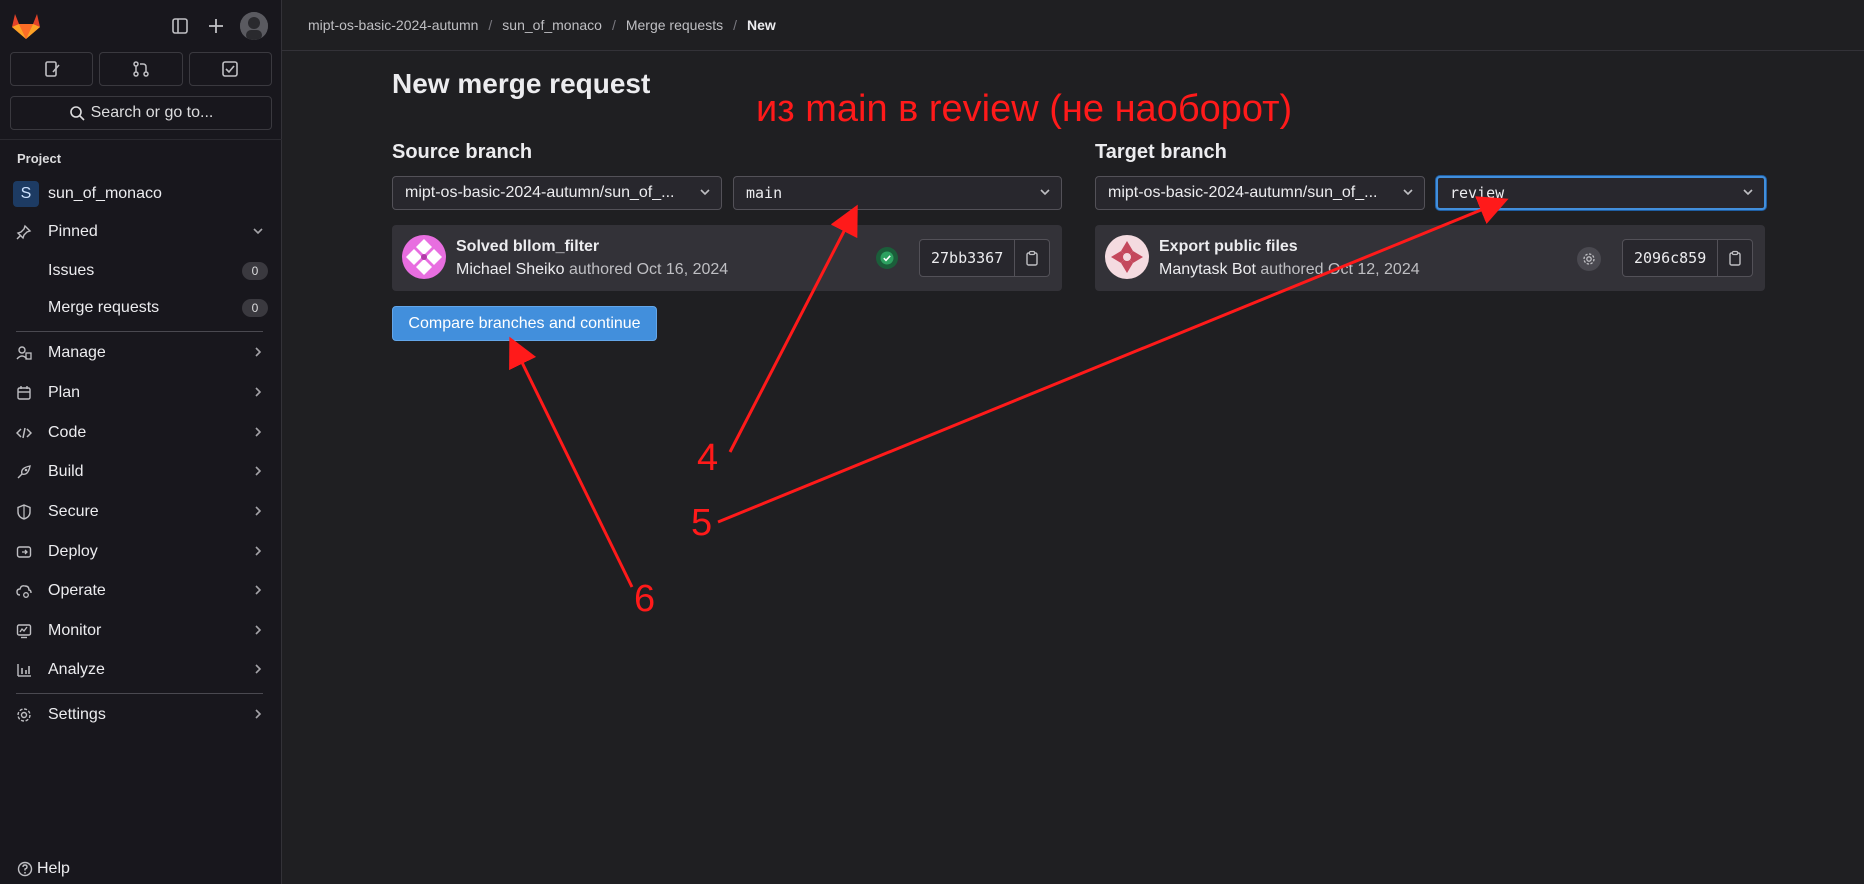  What do you see at coordinates (761, 25) in the screenshot?
I see `breadcrumb-current: New` at bounding box center [761, 25].